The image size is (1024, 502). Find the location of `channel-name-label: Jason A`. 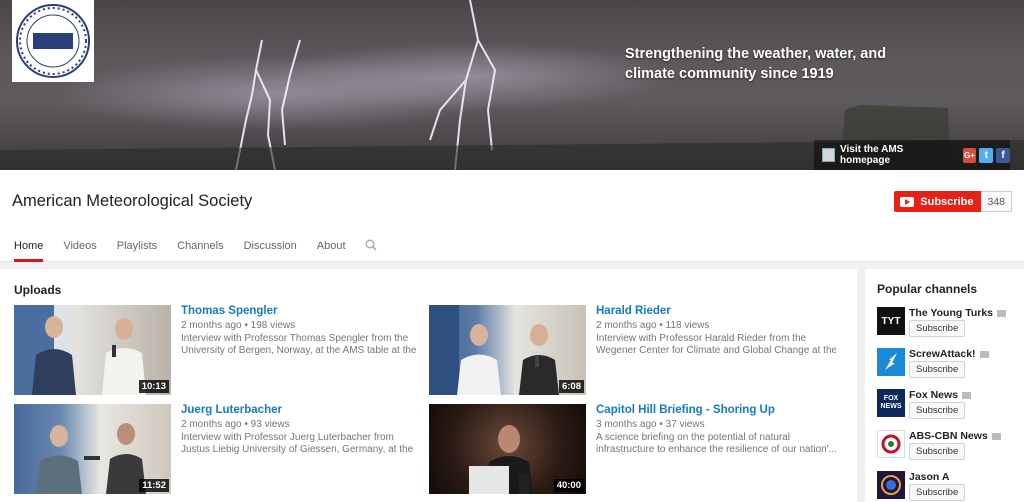

channel-name-label: Jason A is located at coordinates (929, 477).